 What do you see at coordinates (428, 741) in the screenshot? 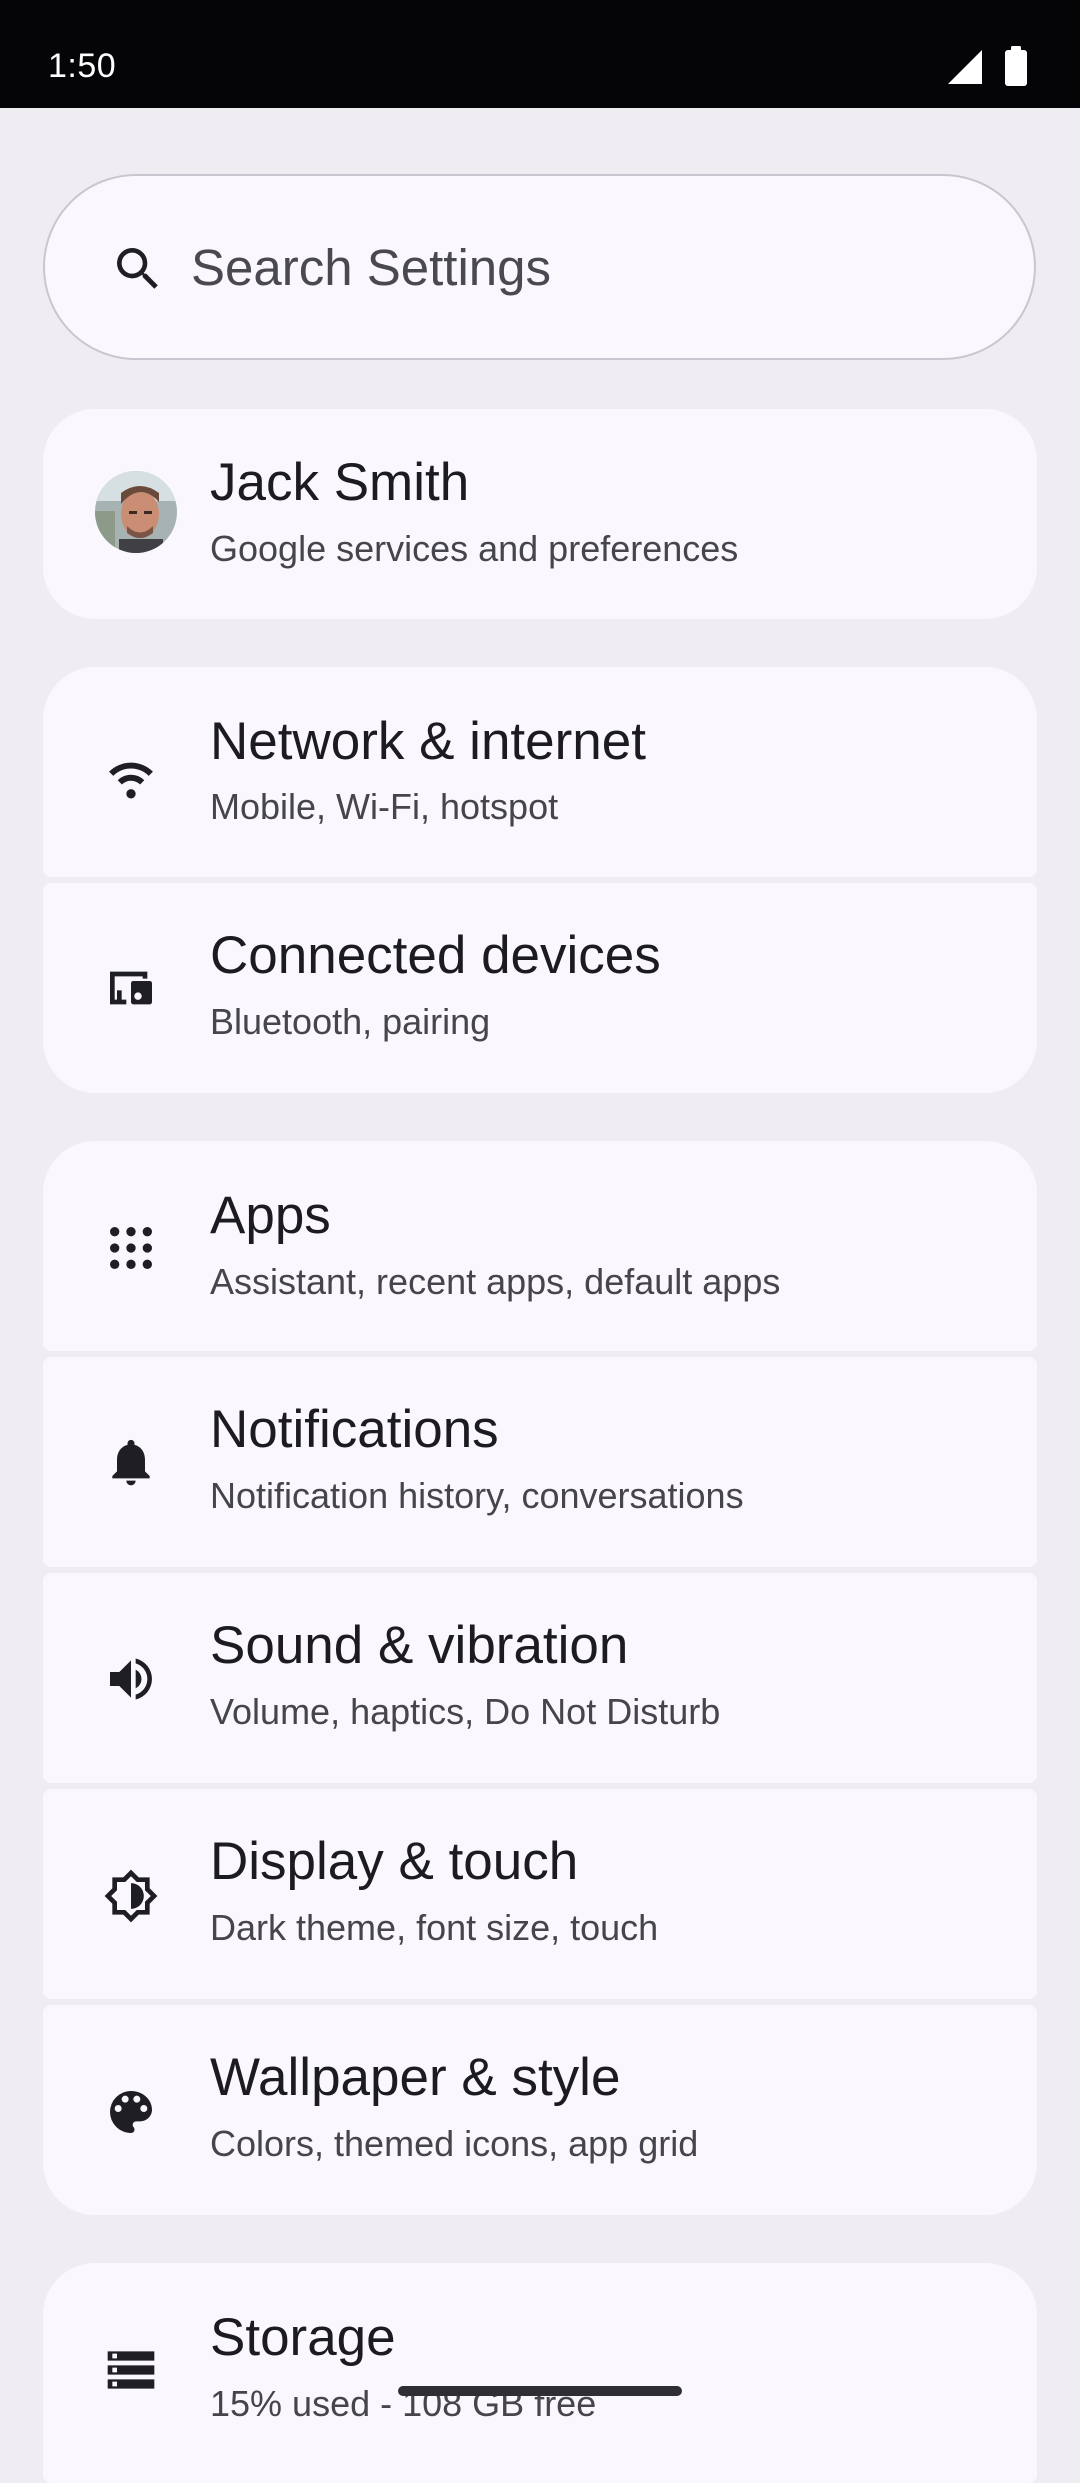
I see `settings-item-title: Network & internet` at bounding box center [428, 741].